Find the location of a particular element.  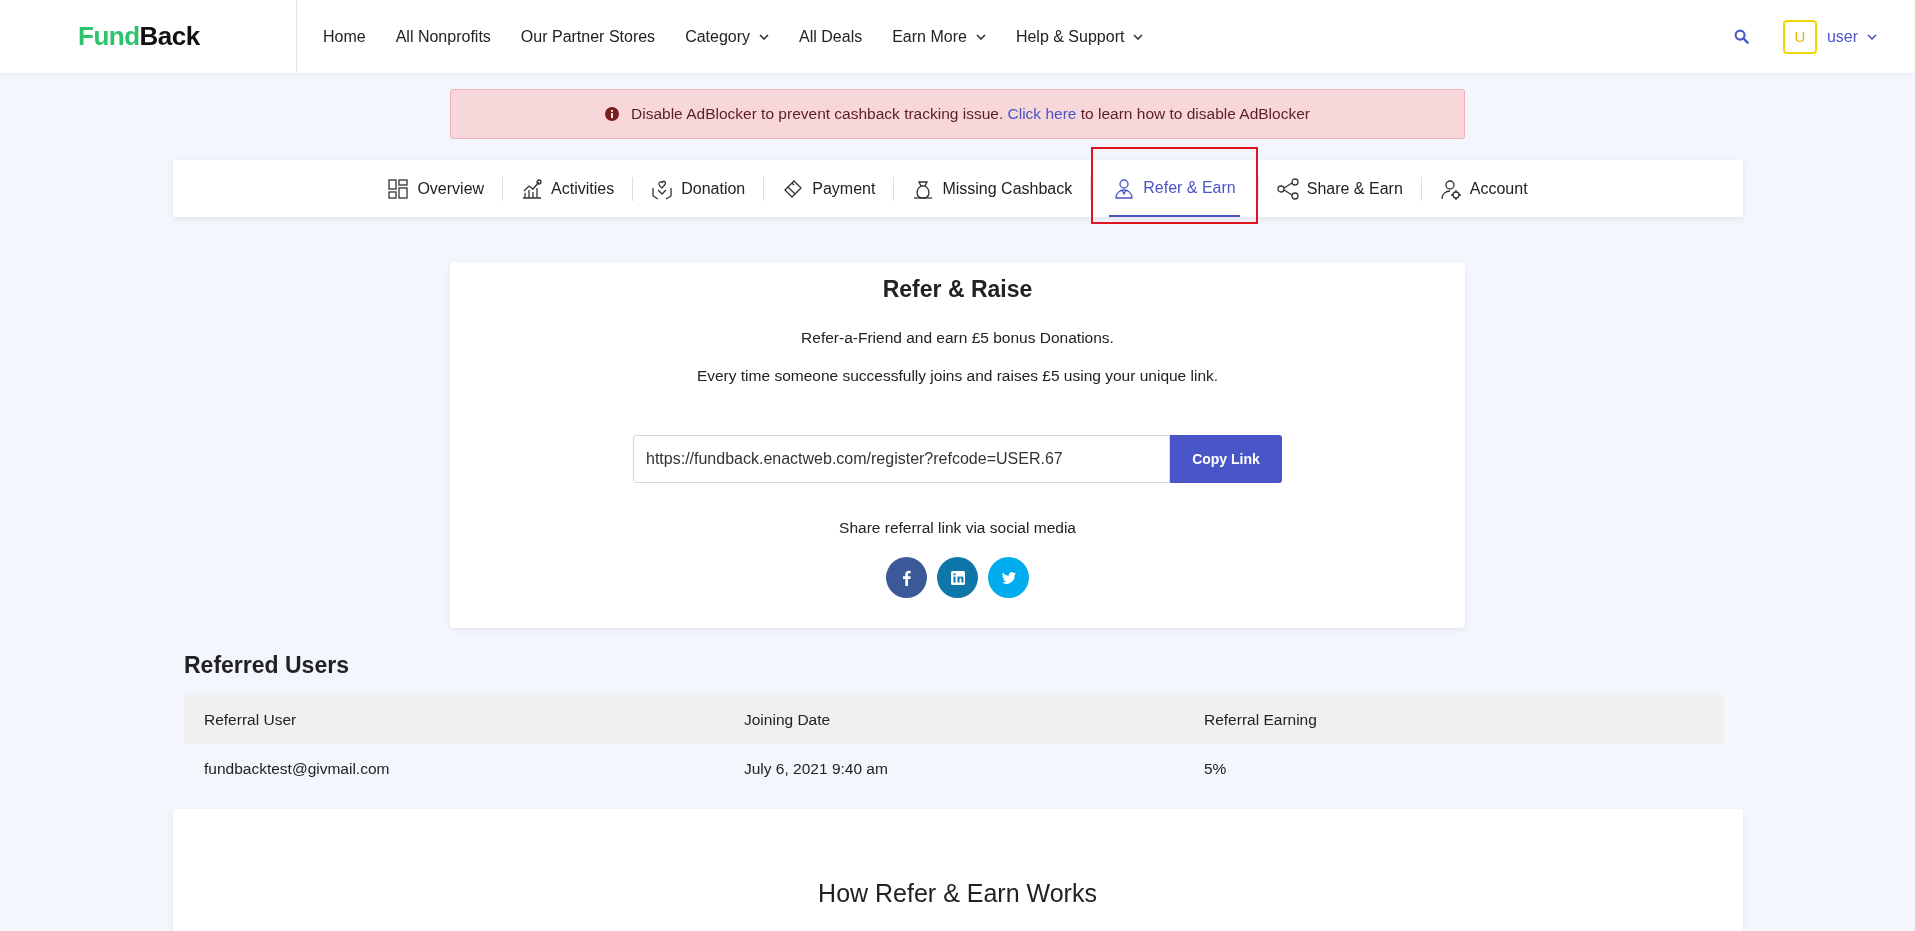

nav-link: Earn More is located at coordinates (939, 36).